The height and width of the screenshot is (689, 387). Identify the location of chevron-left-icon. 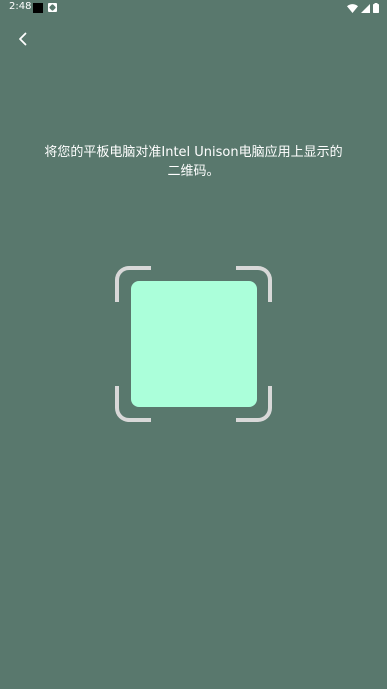
(23, 39).